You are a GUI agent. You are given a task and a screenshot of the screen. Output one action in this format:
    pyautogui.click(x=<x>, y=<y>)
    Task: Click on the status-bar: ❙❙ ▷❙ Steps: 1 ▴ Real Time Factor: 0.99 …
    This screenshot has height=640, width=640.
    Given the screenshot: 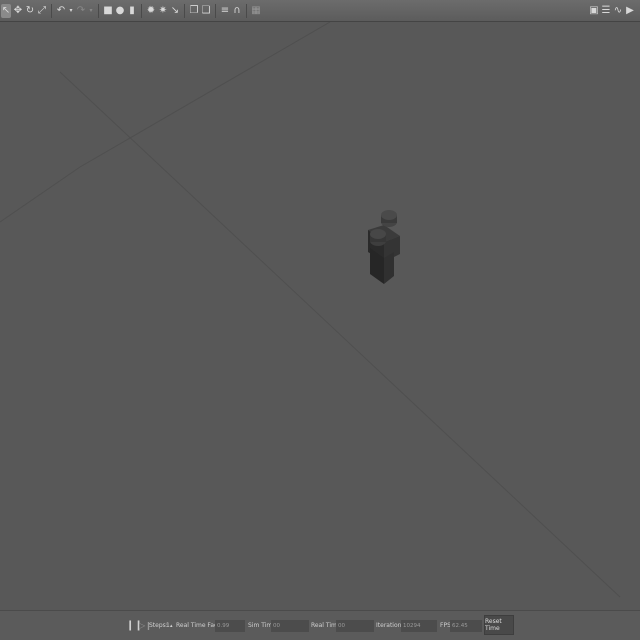 What is the action you would take?
    pyautogui.click(x=320, y=625)
    